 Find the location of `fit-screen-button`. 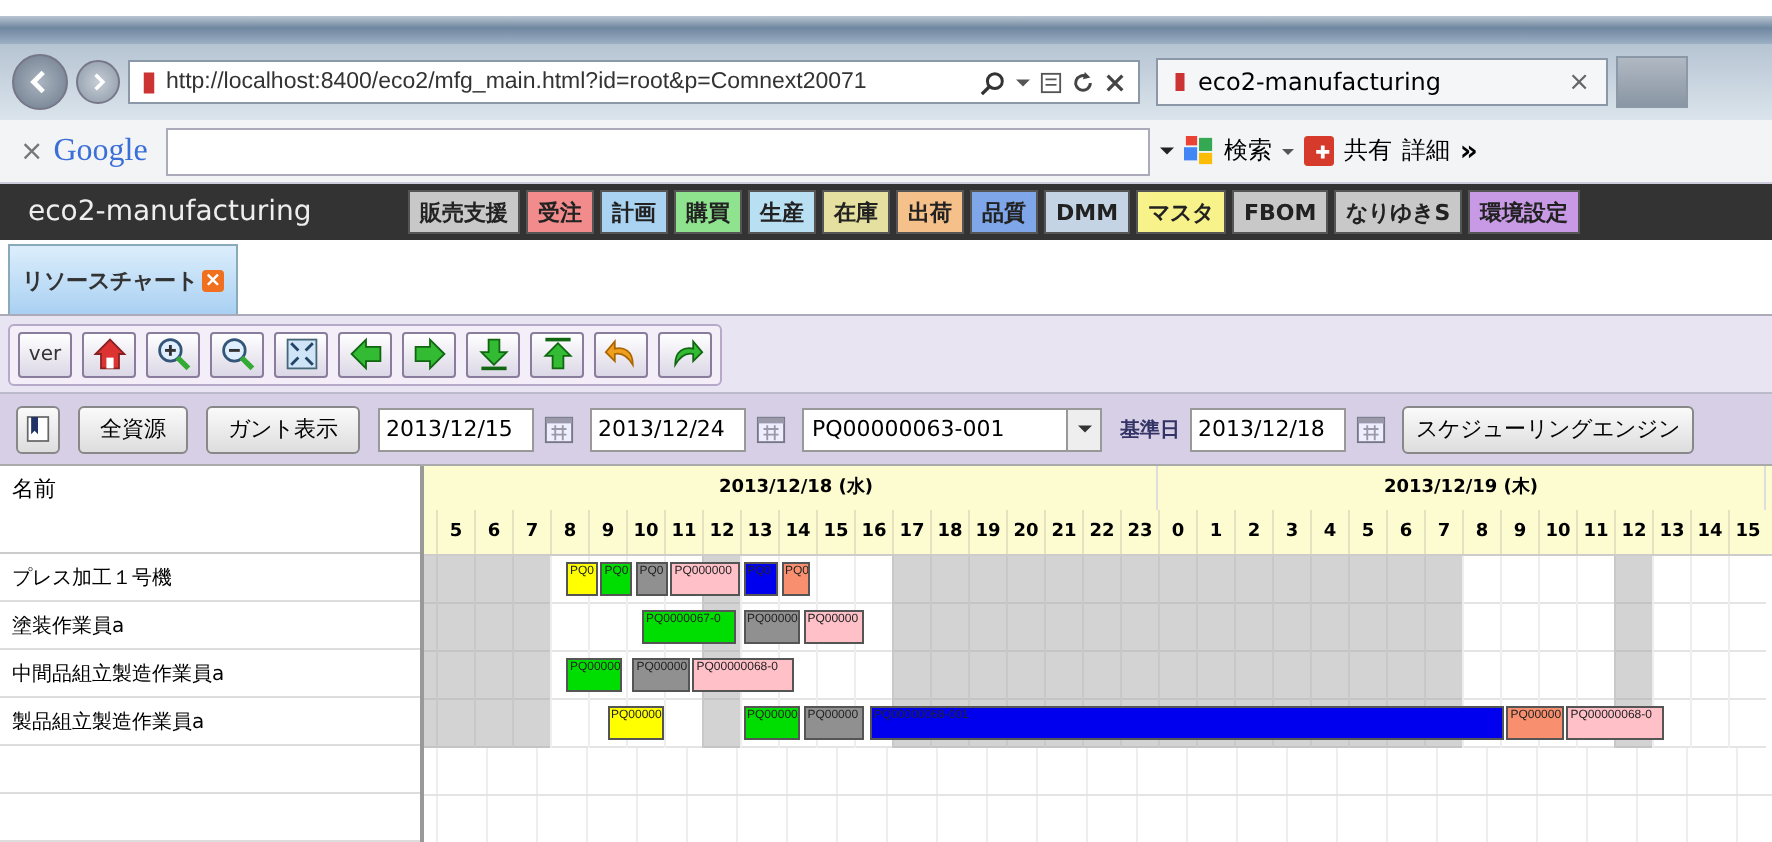

fit-screen-button is located at coordinates (301, 354).